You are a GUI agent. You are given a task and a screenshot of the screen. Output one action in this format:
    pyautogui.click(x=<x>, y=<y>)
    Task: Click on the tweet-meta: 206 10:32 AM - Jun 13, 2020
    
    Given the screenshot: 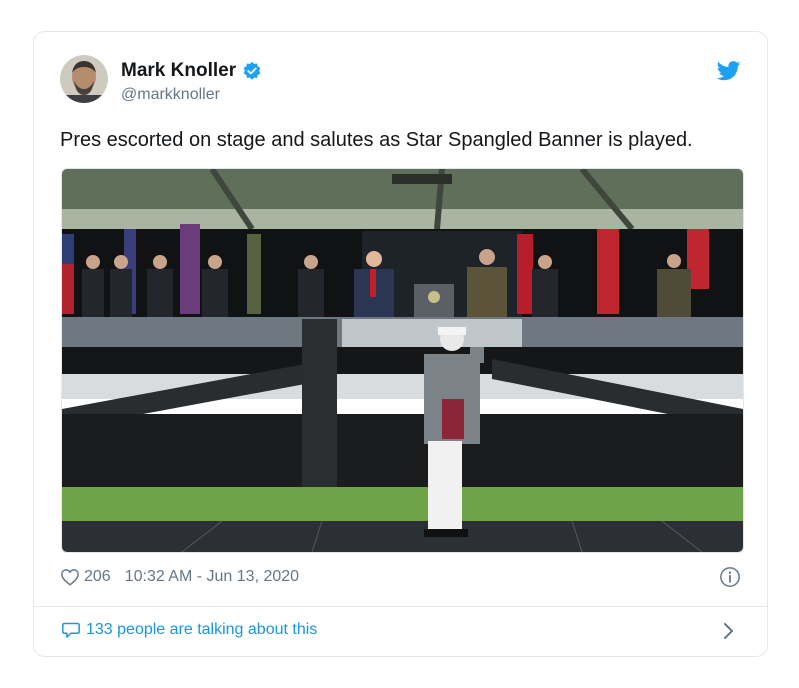 What is the action you would take?
    pyautogui.click(x=179, y=577)
    